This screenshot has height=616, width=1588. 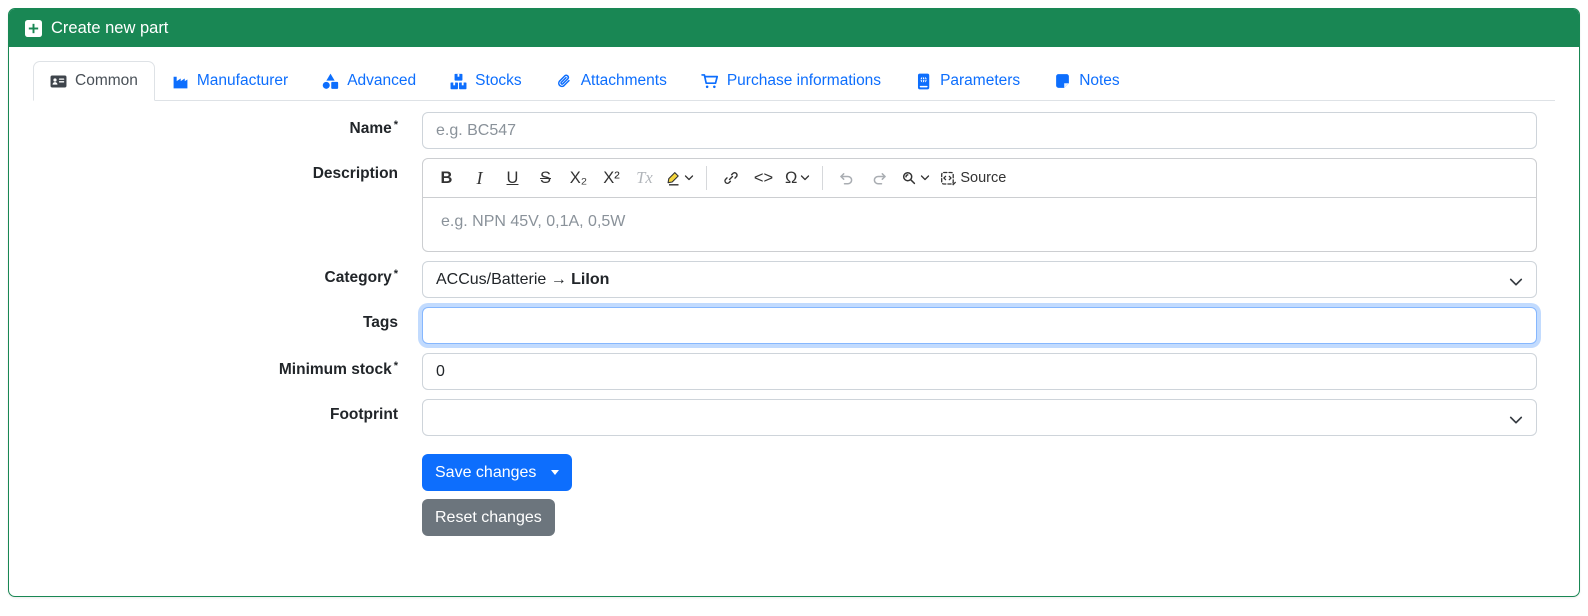 I want to click on plus-square-icon, so click(x=33, y=28).